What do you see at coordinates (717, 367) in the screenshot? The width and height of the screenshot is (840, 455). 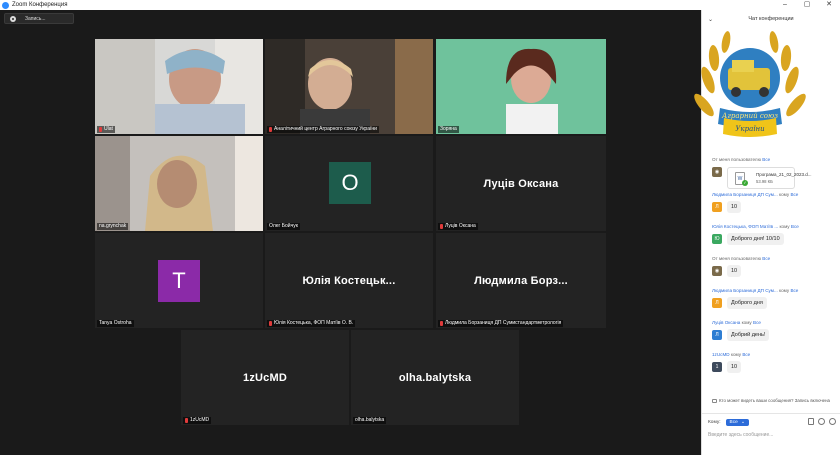 I see `sender-avatar: 1` at bounding box center [717, 367].